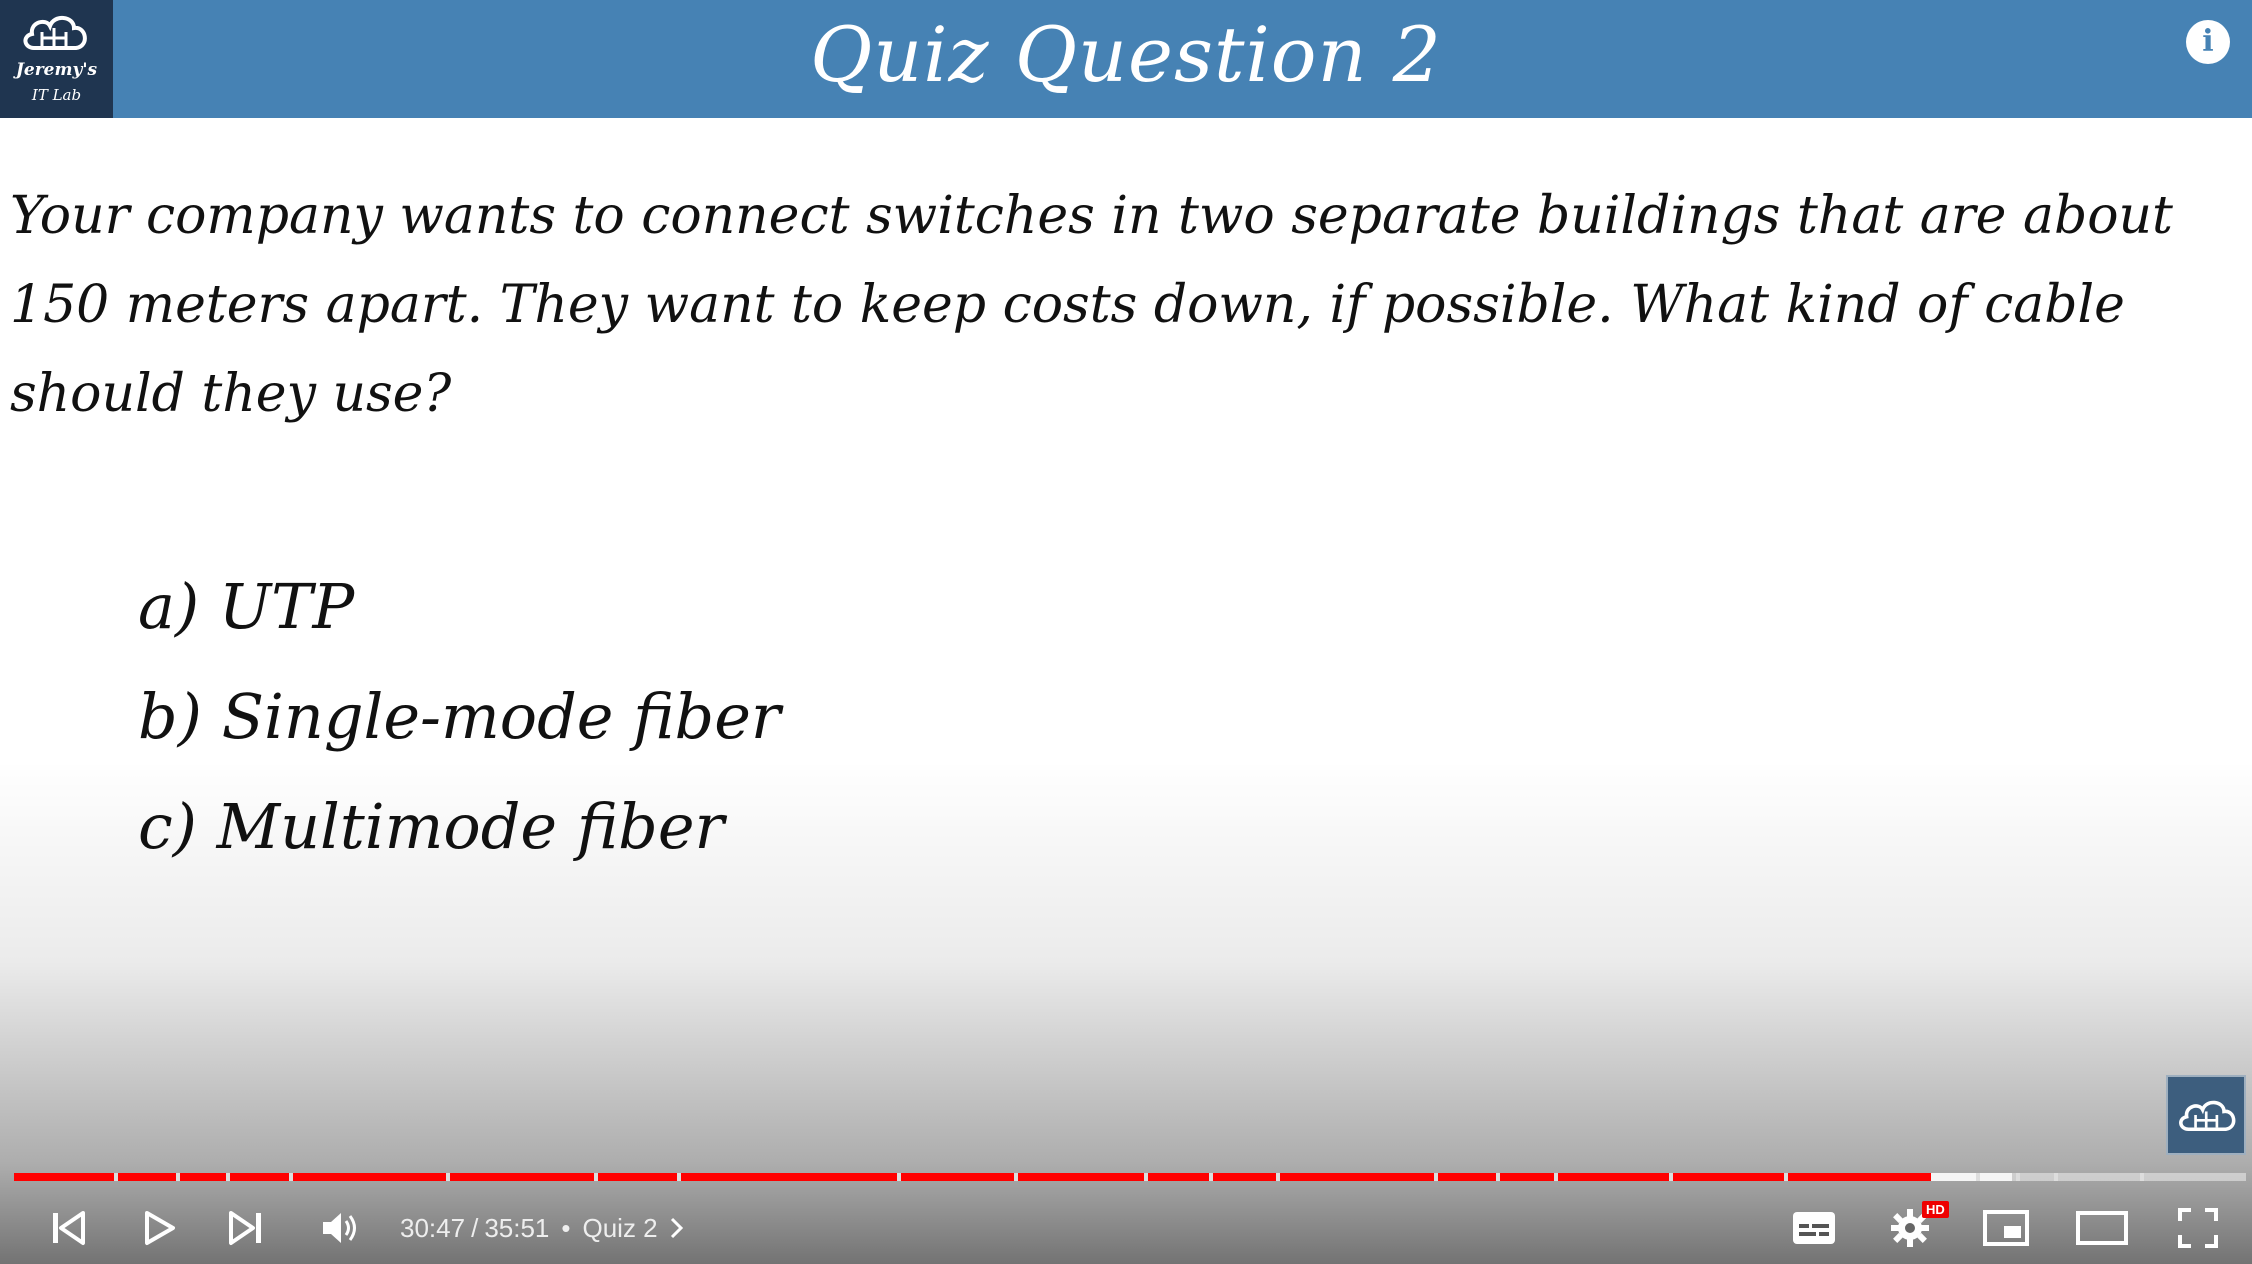  I want to click on progress-bar, so click(1130, 1177).